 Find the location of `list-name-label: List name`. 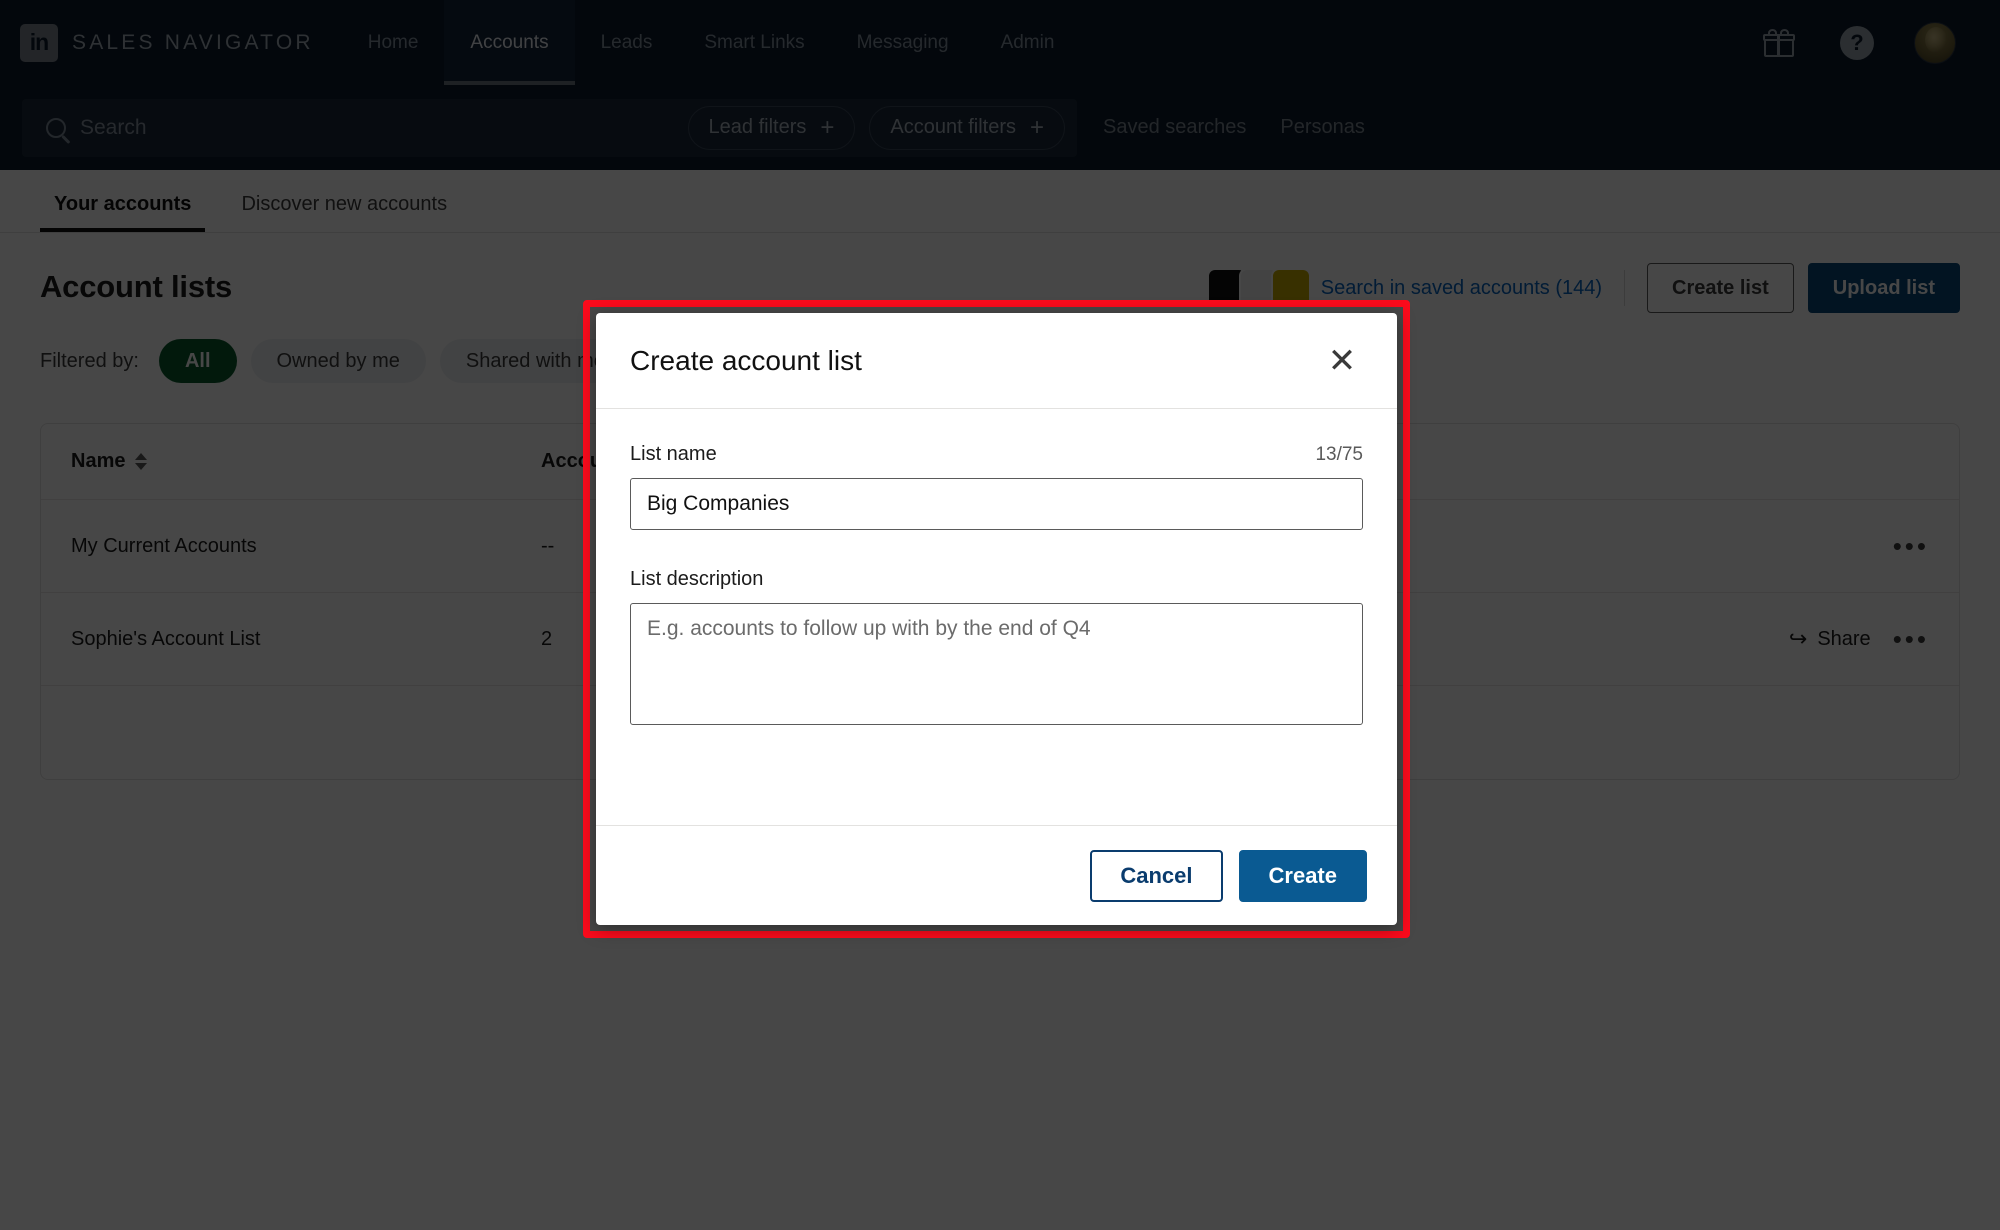

list-name-label: List name is located at coordinates (673, 454).